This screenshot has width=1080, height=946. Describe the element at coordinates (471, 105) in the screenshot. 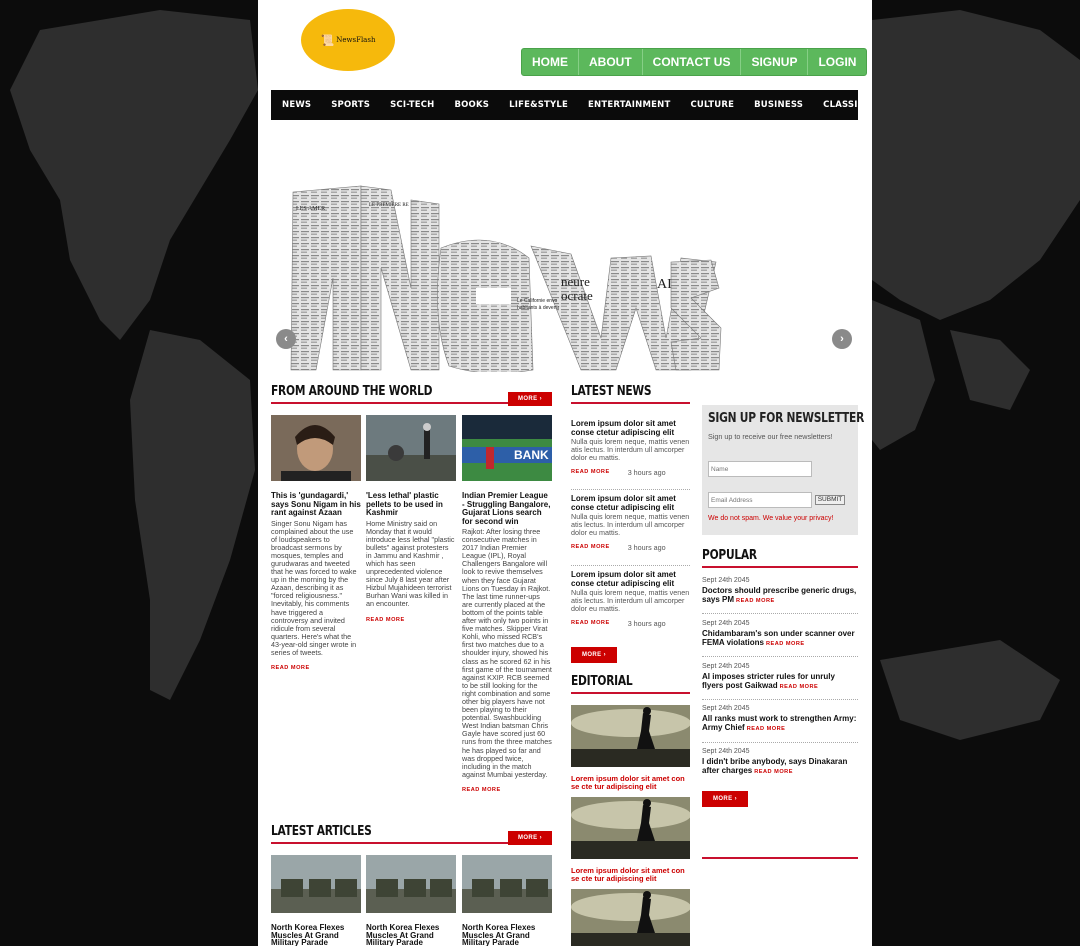

I see `category-books: BOOKS` at that location.